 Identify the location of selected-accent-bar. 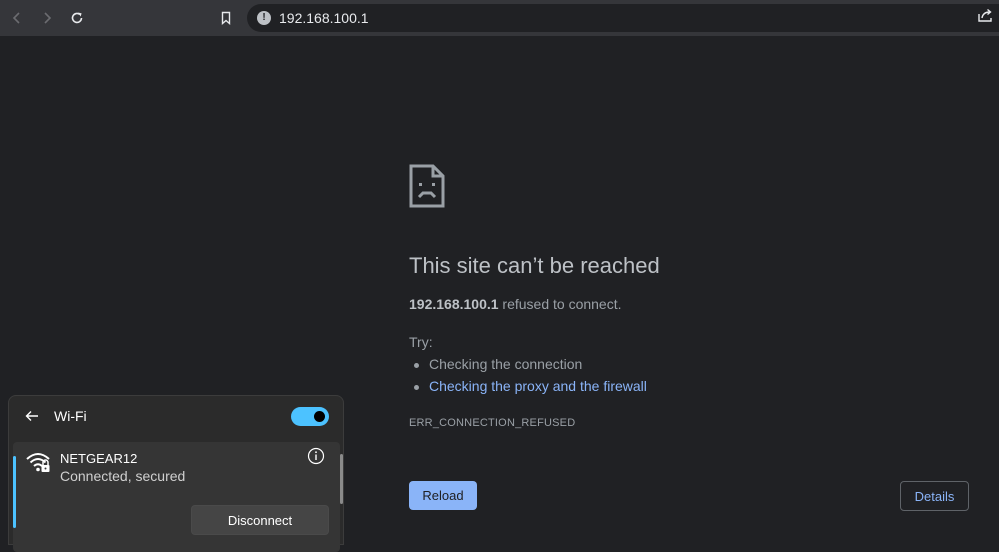
(14, 492).